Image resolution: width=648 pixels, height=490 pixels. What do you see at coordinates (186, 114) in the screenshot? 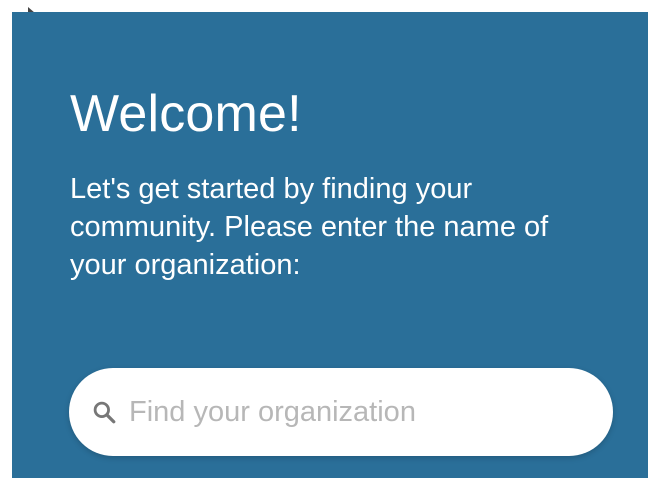
I see `welcome-title: Welcome!` at bounding box center [186, 114].